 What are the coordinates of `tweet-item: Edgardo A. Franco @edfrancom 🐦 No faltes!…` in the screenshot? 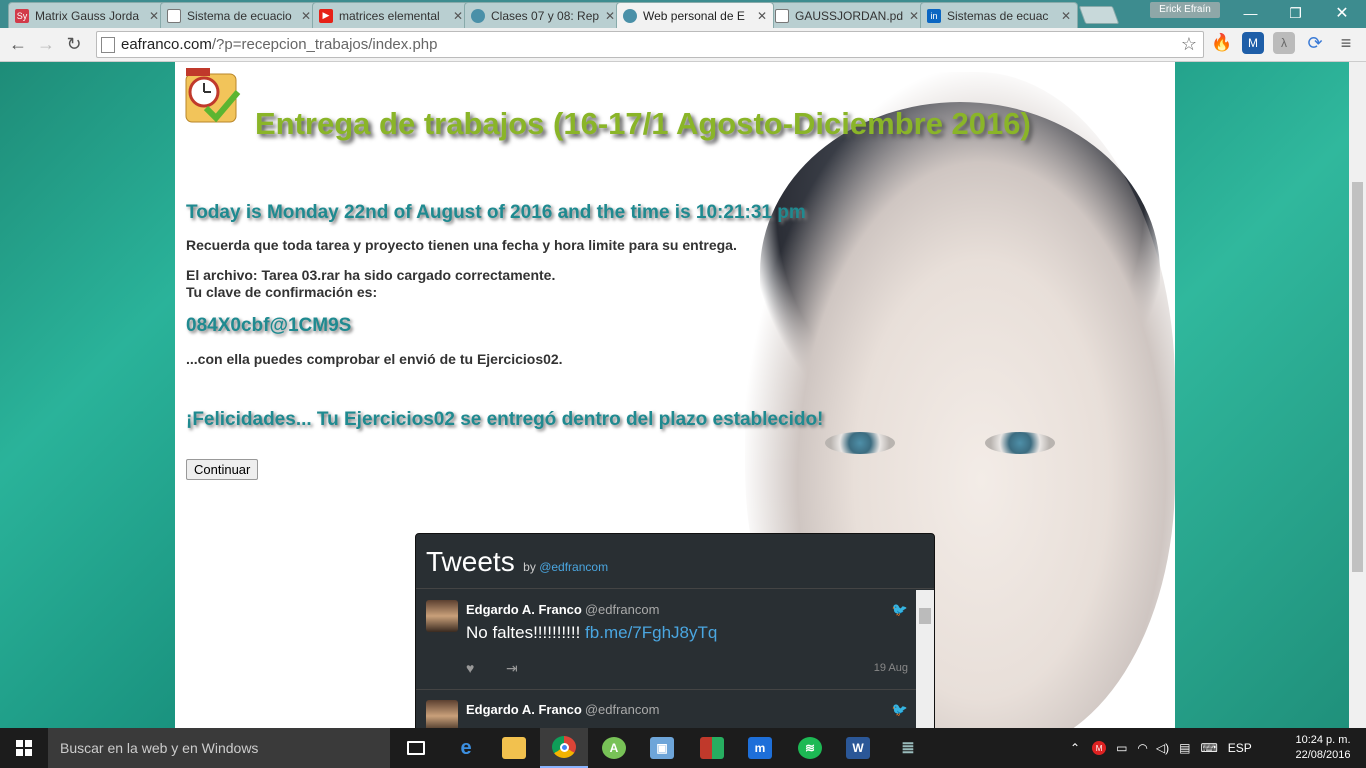 It's located at (667, 640).